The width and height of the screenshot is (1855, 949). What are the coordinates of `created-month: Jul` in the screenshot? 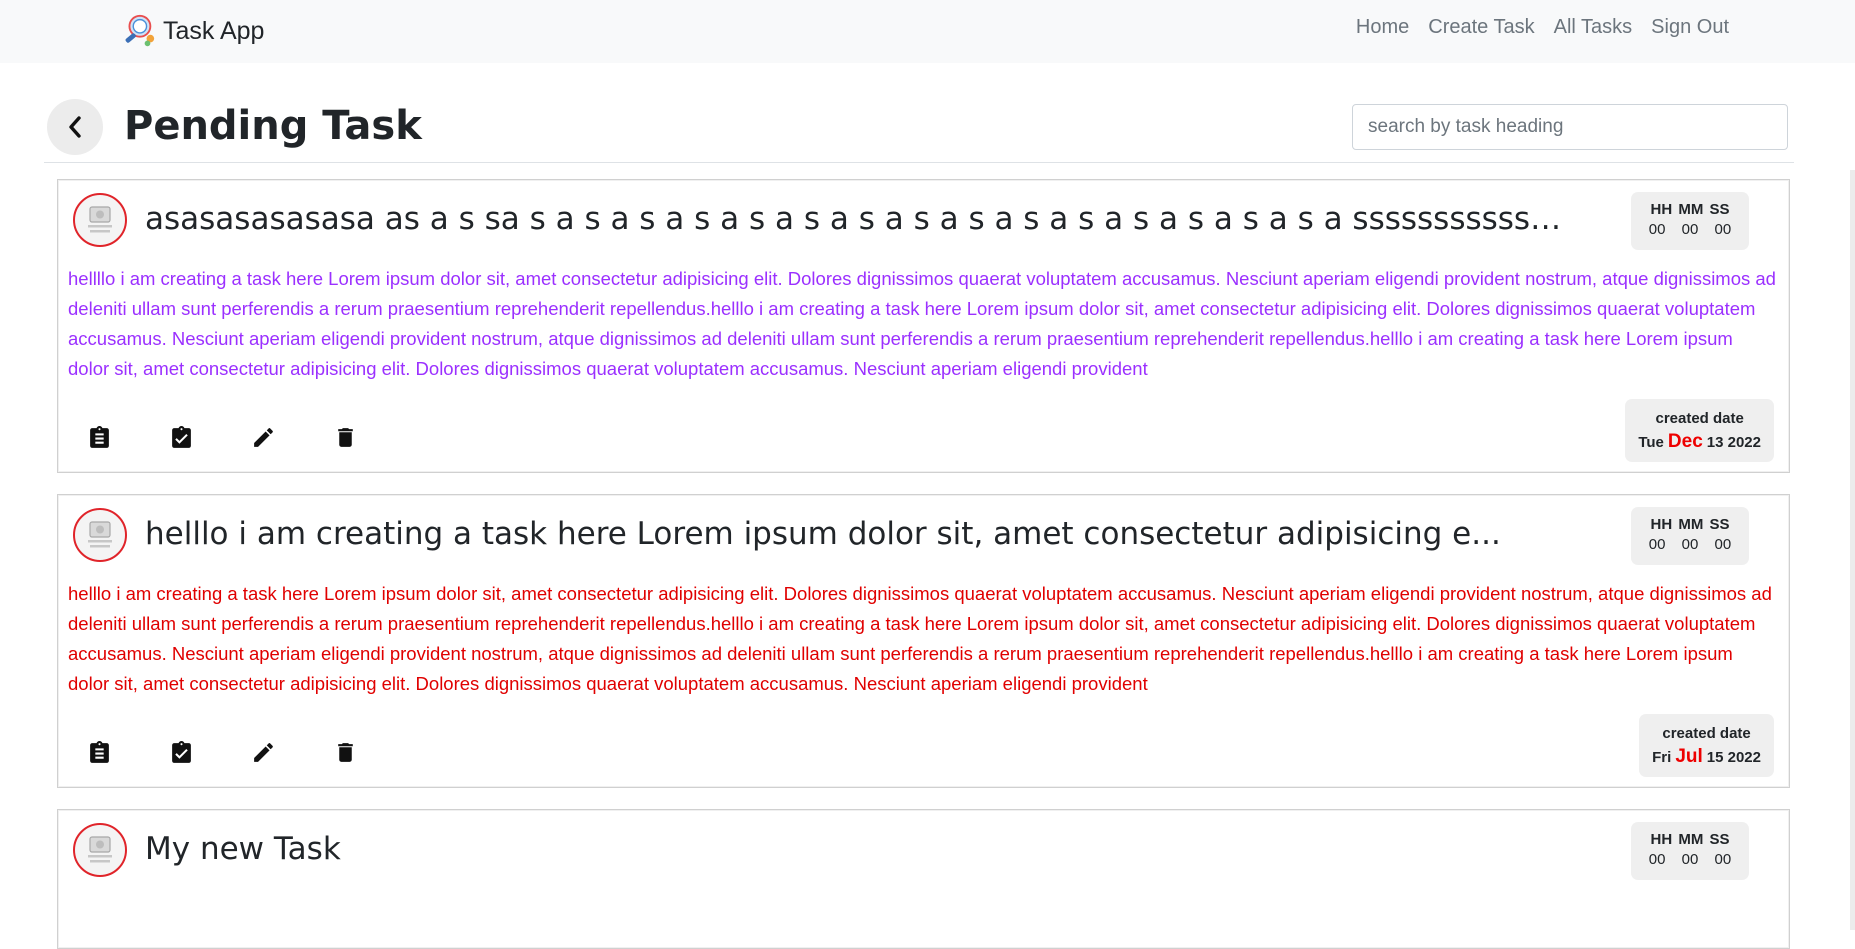 It's located at (1689, 756).